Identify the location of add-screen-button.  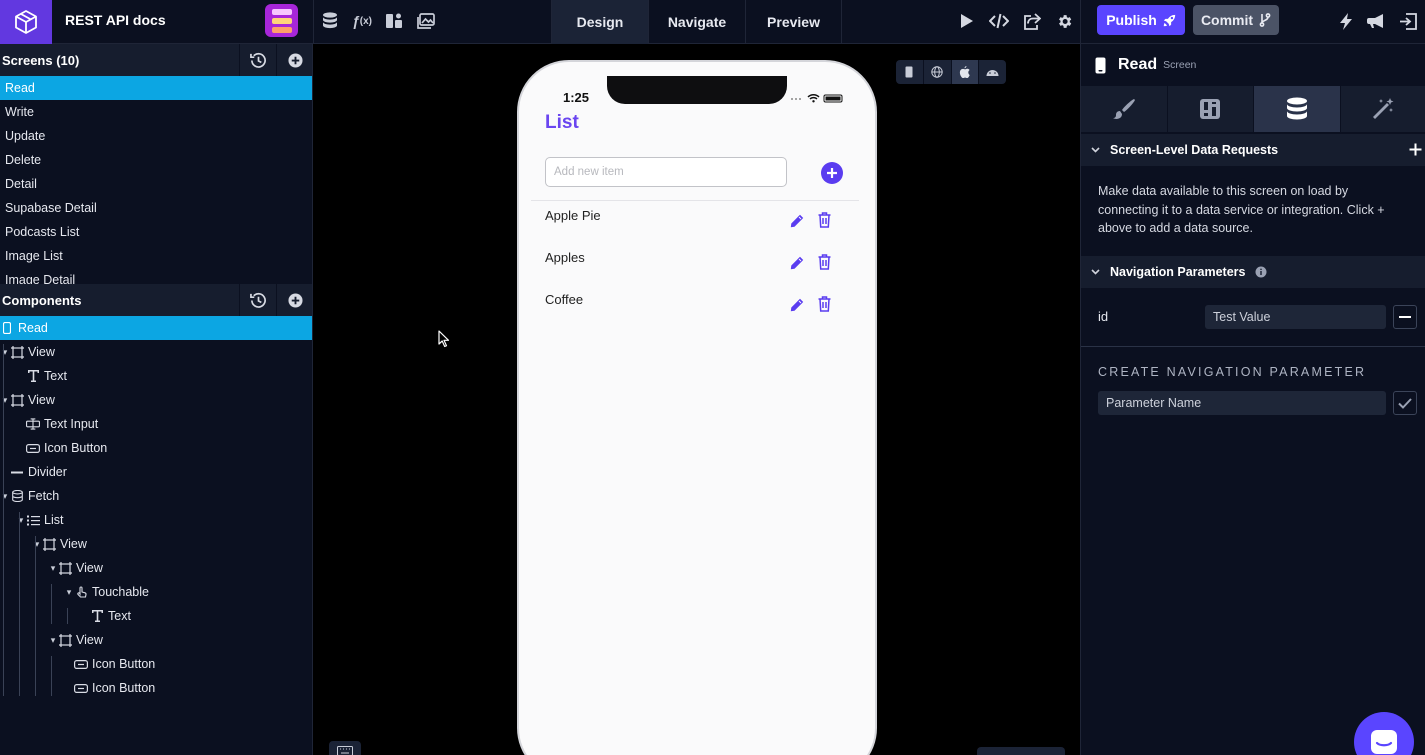
(294, 60).